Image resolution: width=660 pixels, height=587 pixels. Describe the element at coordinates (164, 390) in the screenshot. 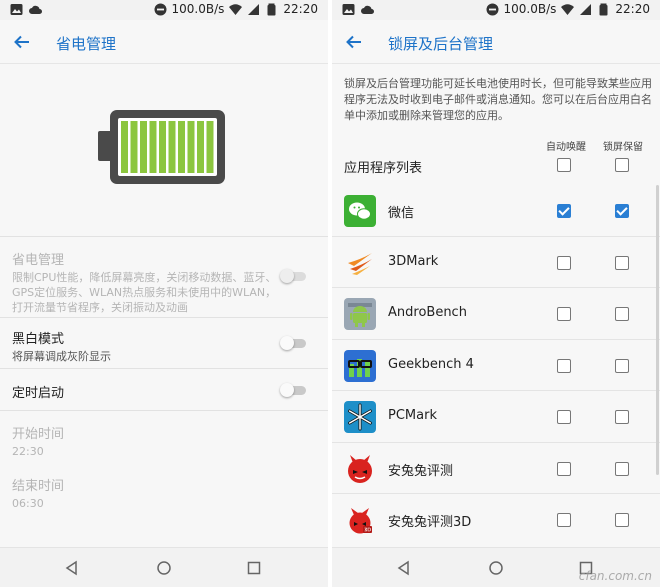

I see `setting-scheduled-start: 定时启动` at that location.